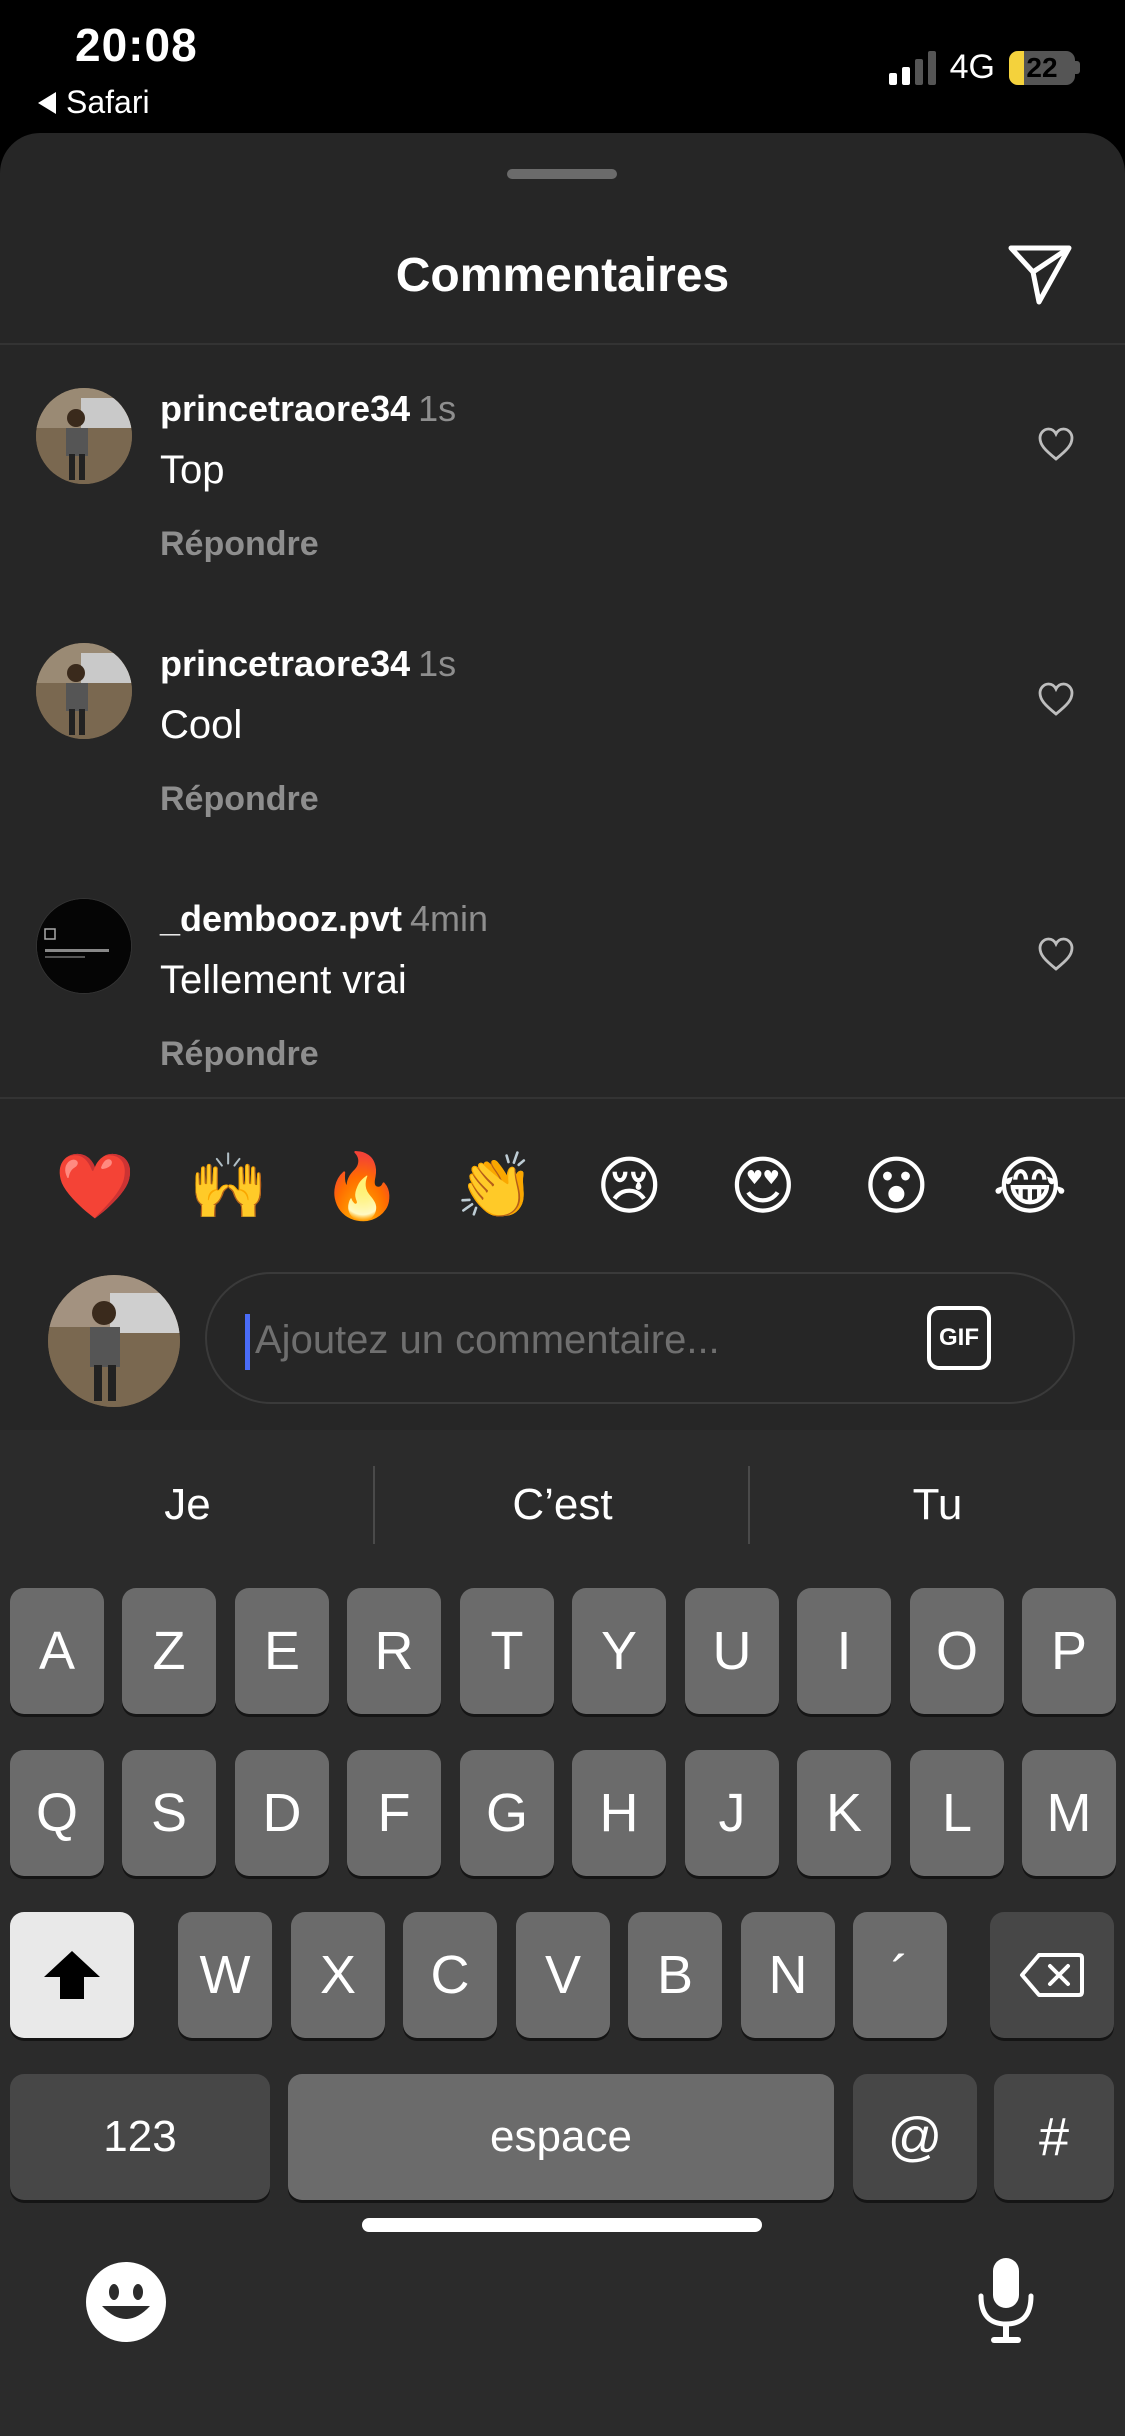 The width and height of the screenshot is (1125, 2436). Describe the element at coordinates (108, 102) in the screenshot. I see `back-app-label: Safari` at that location.